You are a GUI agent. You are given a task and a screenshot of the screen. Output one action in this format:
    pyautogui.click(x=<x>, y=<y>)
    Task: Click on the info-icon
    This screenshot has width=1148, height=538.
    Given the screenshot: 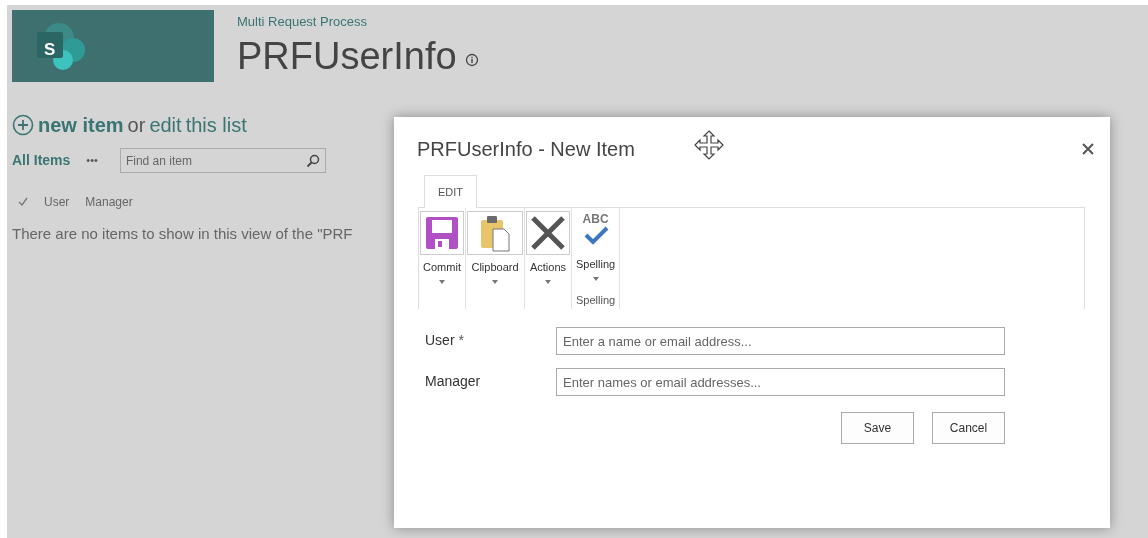 What is the action you would take?
    pyautogui.click(x=471, y=60)
    